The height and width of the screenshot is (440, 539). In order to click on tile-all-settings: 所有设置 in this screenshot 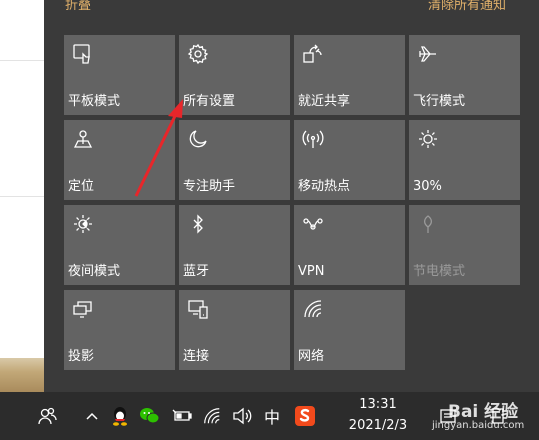, I will do `click(234, 75)`.